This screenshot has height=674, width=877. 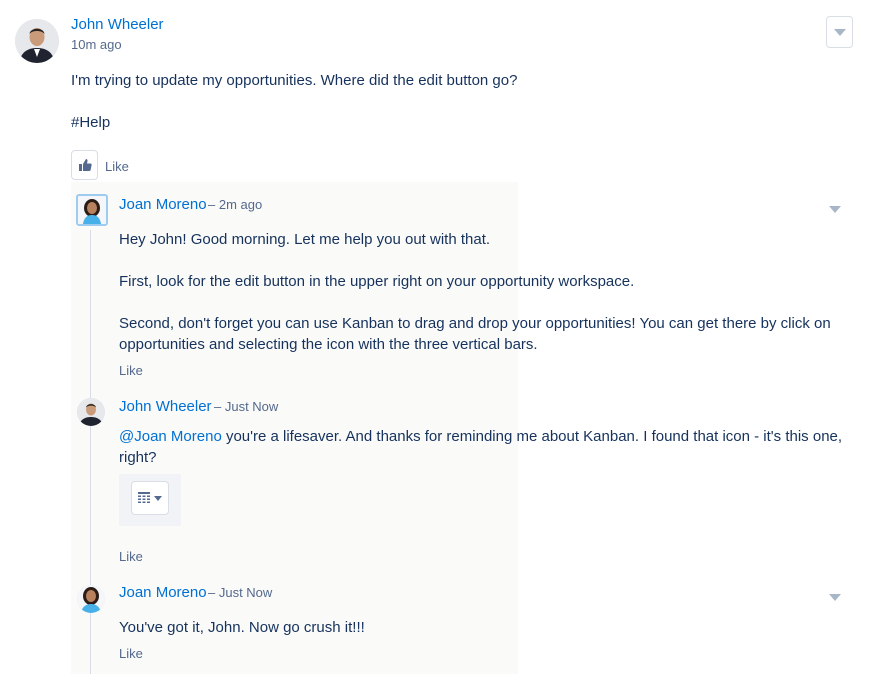 What do you see at coordinates (165, 406) in the screenshot?
I see `comment-author: John Wheeler` at bounding box center [165, 406].